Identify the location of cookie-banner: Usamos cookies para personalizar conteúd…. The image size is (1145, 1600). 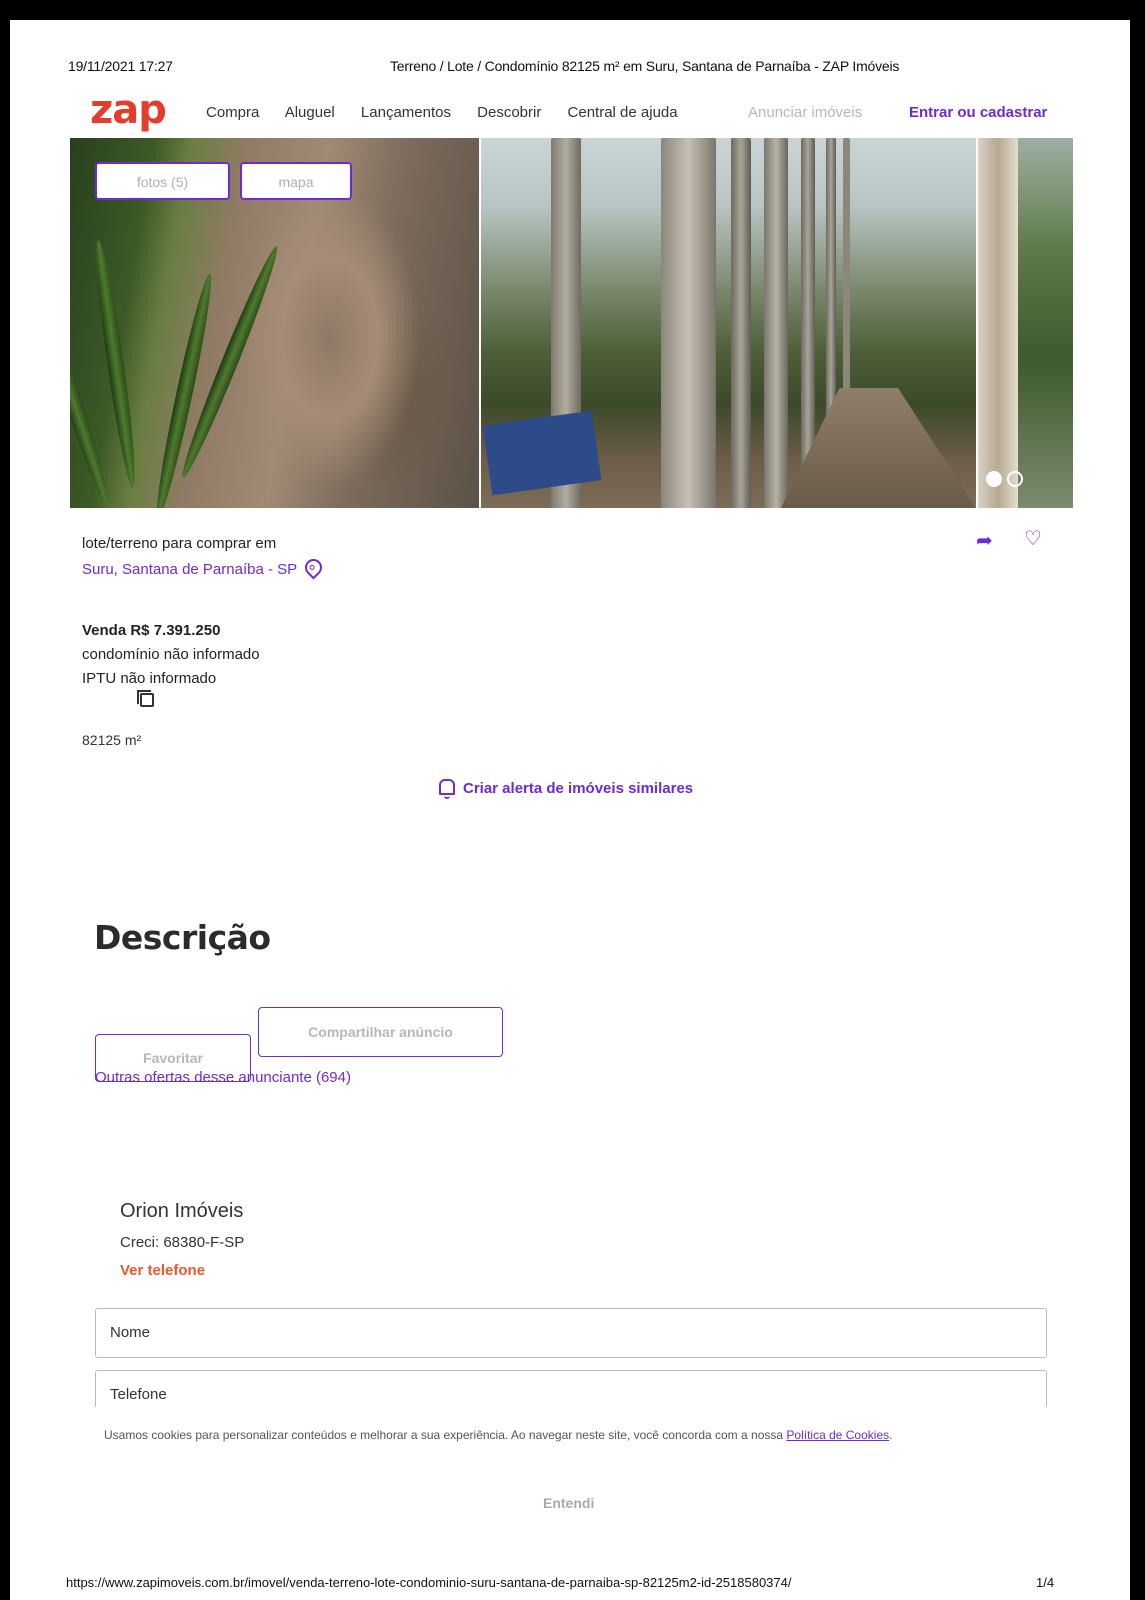
(570, 1467).